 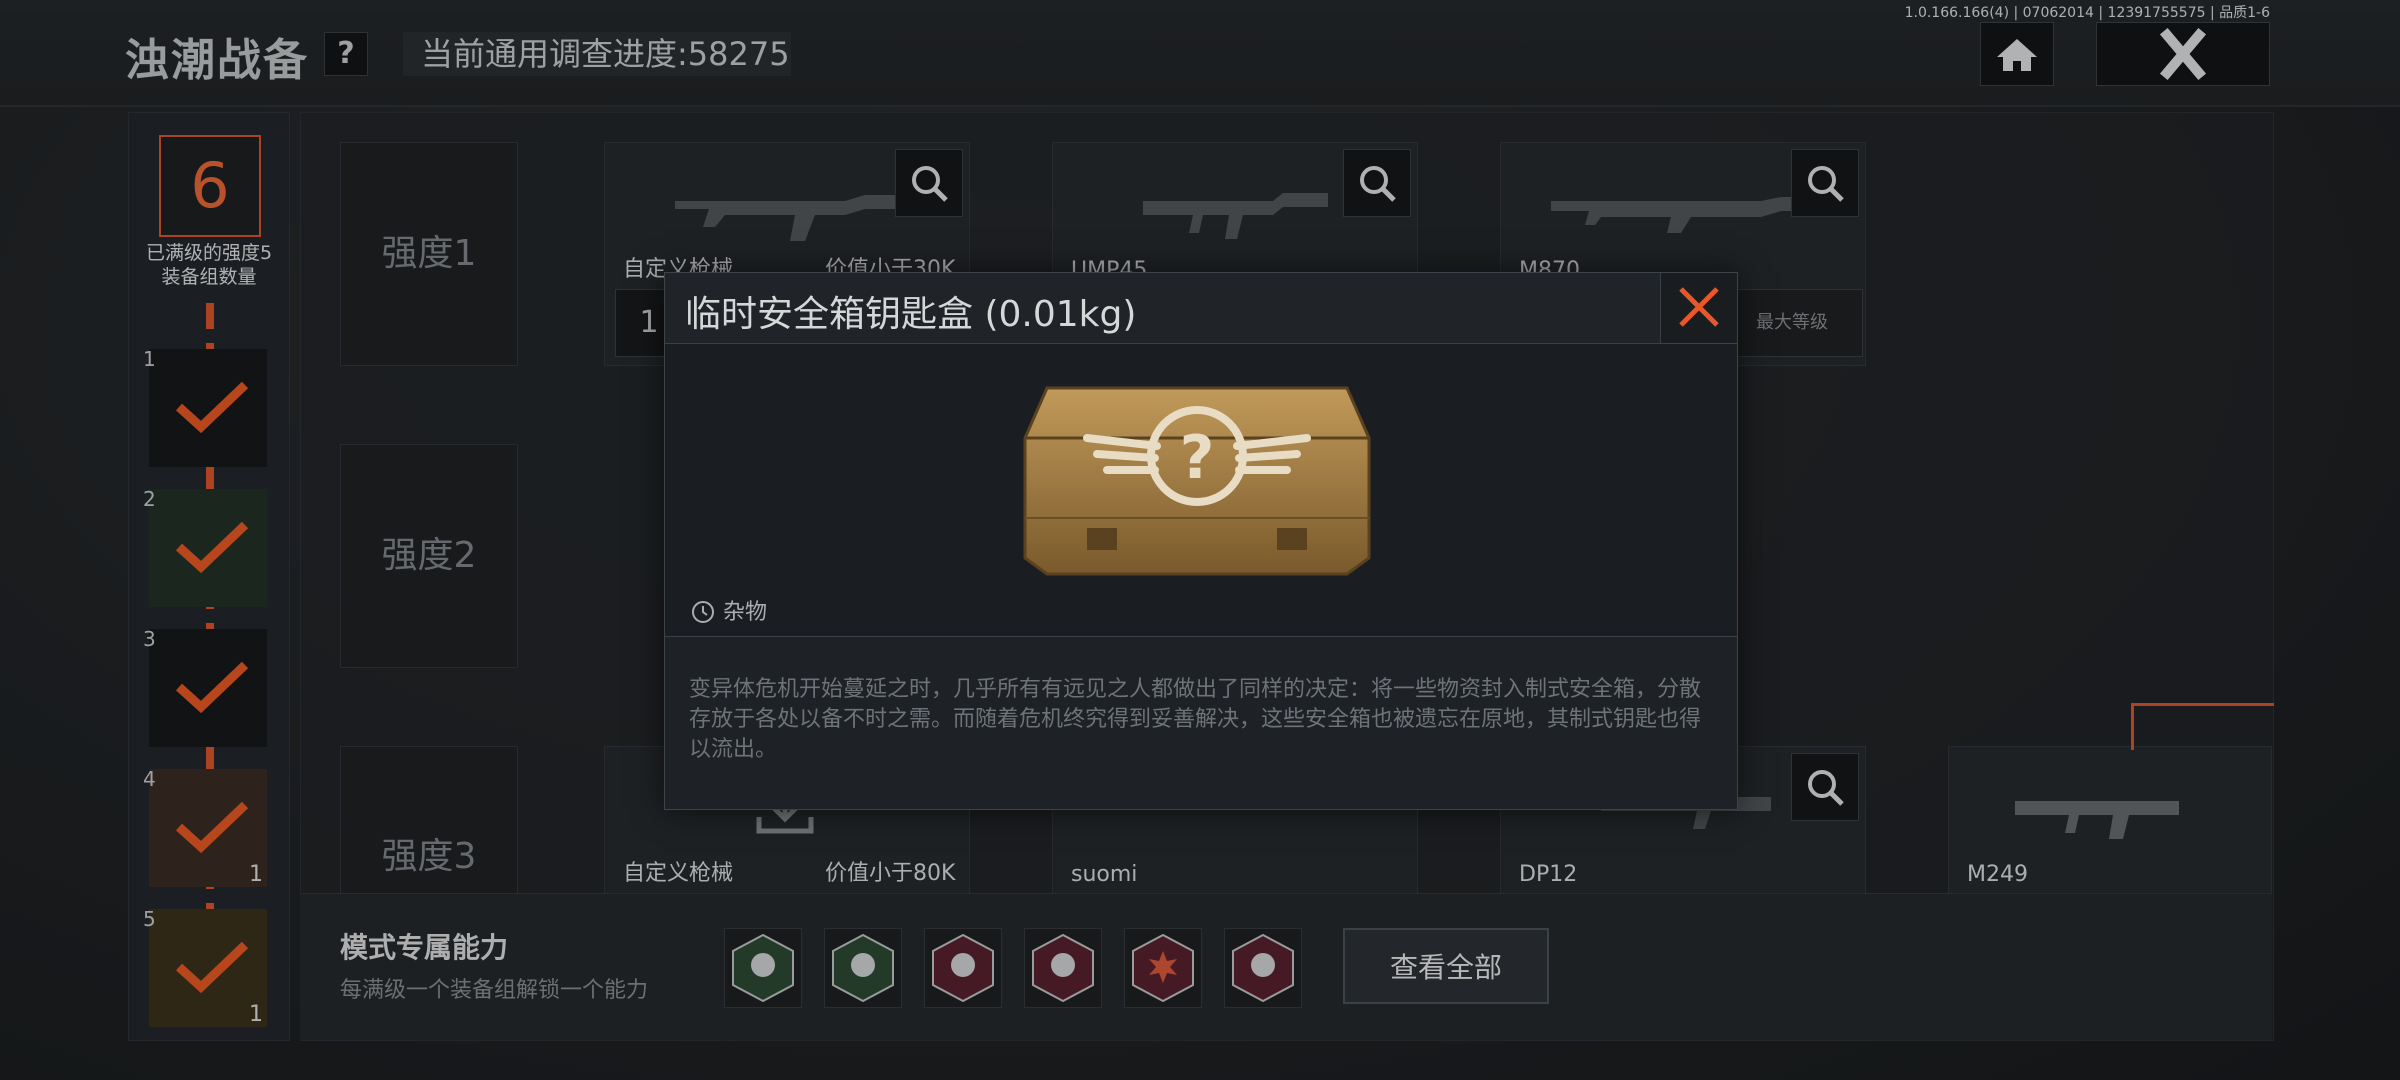 I want to click on close-icon, so click(x=1699, y=307).